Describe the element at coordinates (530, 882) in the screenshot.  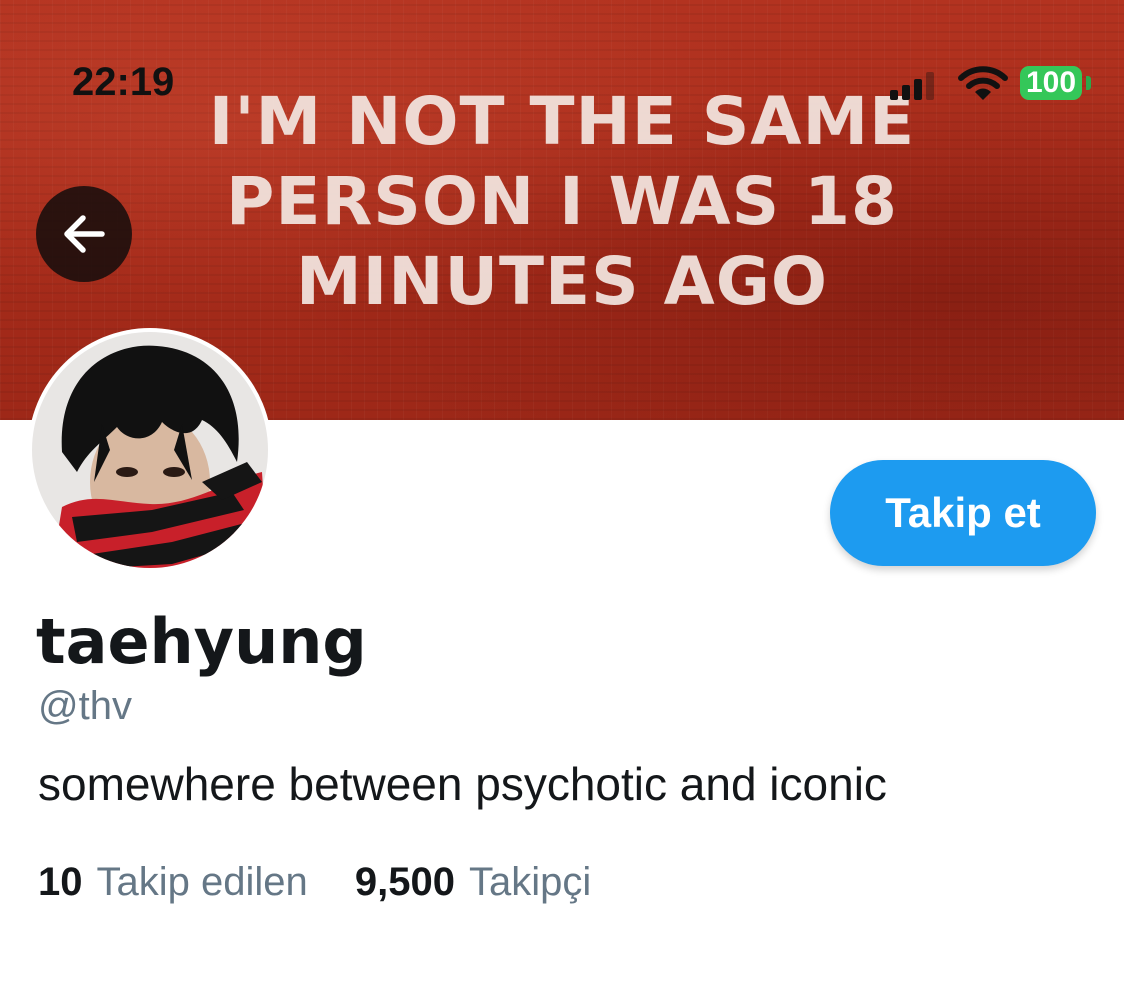
I see `followers-label: Takipçi` at that location.